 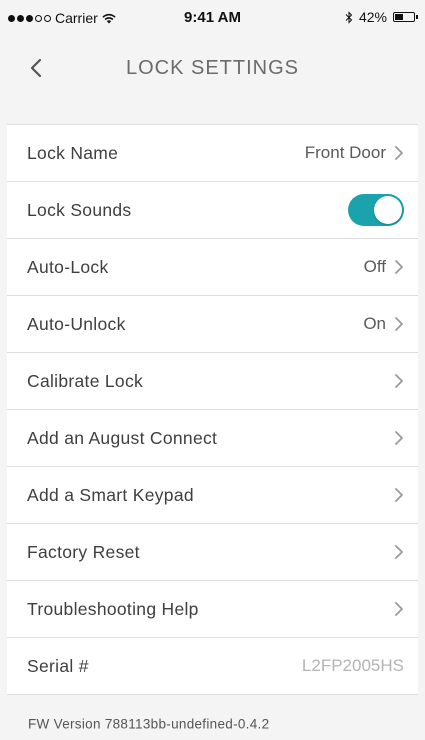 I want to click on status-bar: Carrier 9:41 AM 42%, so click(x=212, y=18).